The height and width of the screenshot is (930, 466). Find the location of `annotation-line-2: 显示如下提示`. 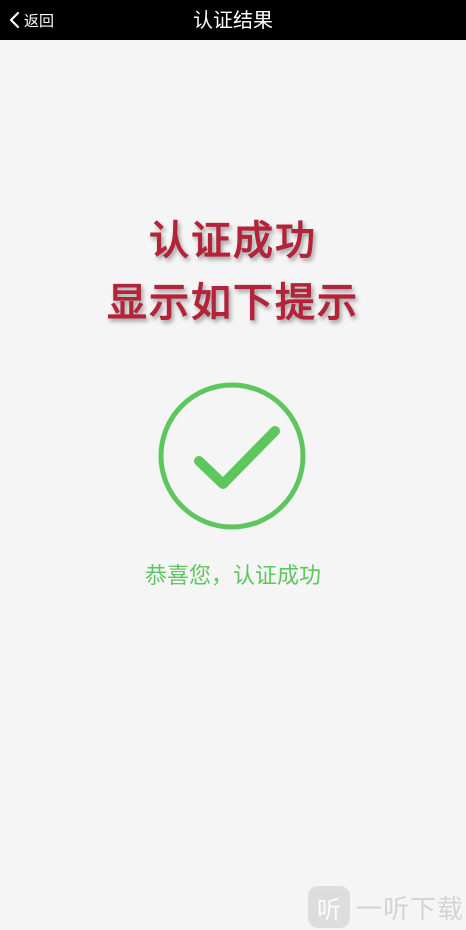

annotation-line-2: 显示如下提示 is located at coordinates (233, 303).